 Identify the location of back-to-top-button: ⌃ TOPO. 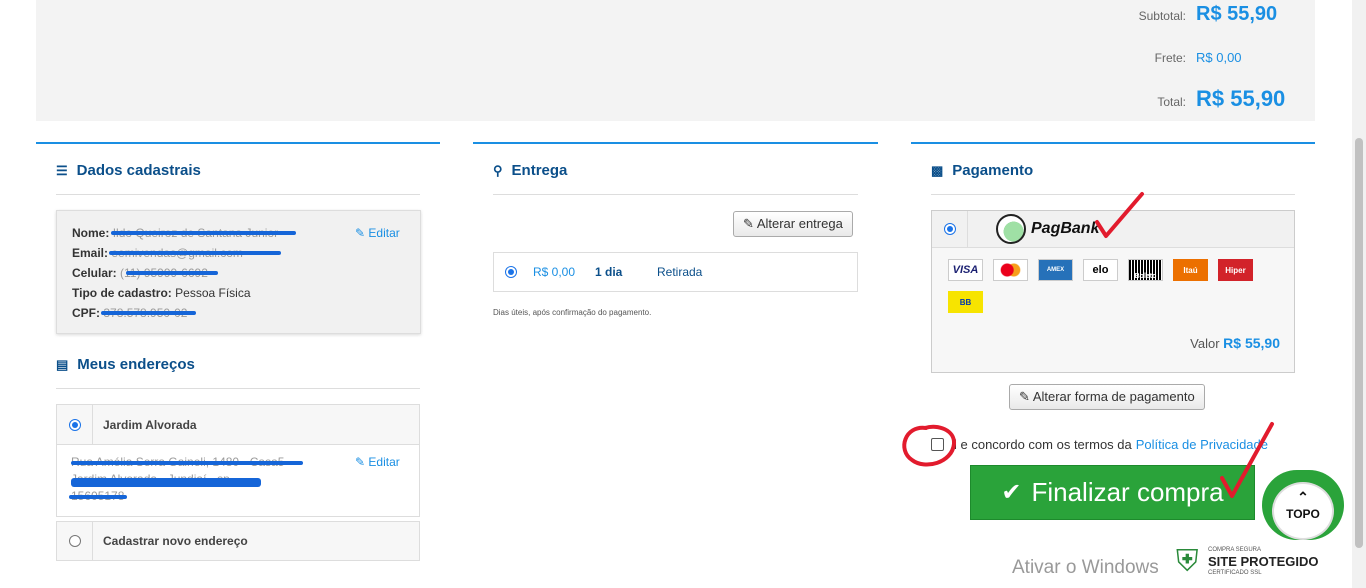
(1303, 505).